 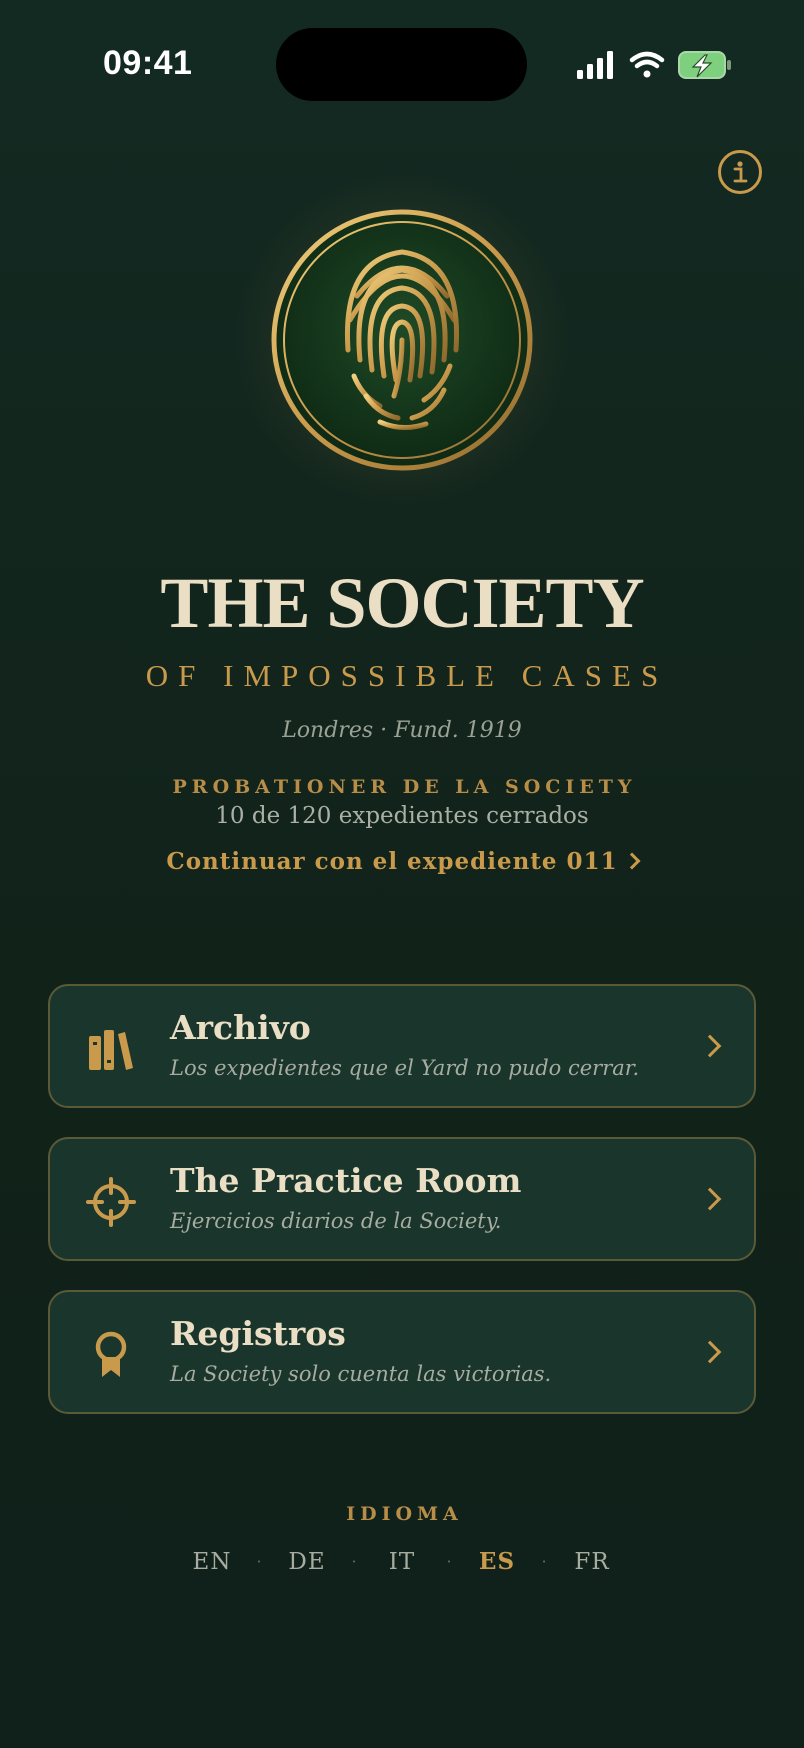 What do you see at coordinates (361, 1374) in the screenshot?
I see `menu-card-description: La Society solo cuenta las victorias.` at bounding box center [361, 1374].